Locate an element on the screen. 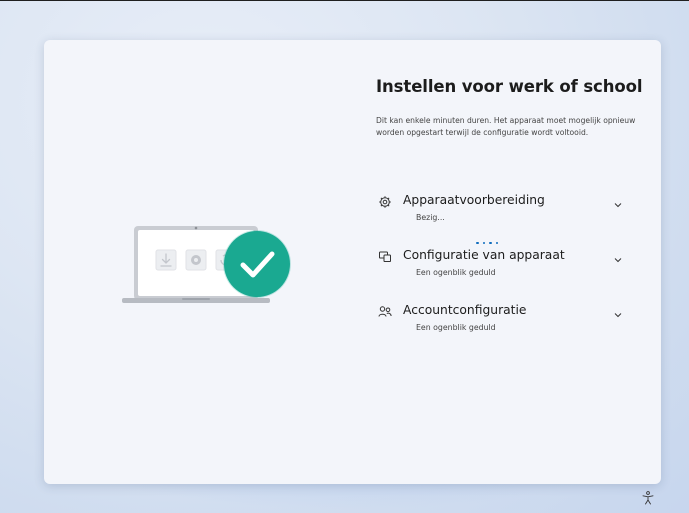  page-title: Instellen voor werk of school is located at coordinates (509, 86).